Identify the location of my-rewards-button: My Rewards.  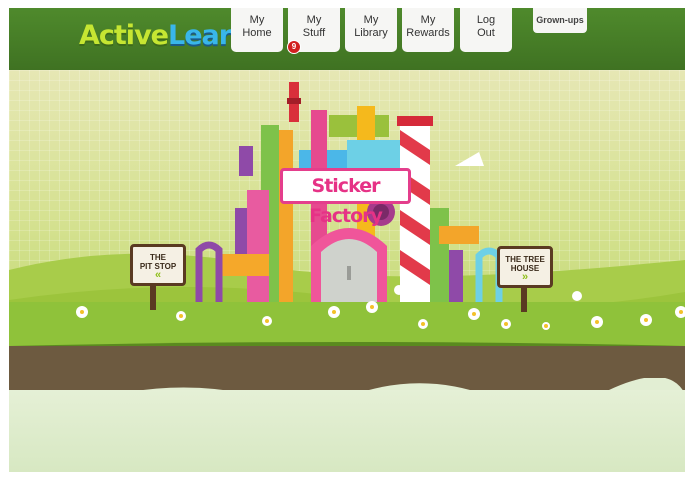
(428, 30).